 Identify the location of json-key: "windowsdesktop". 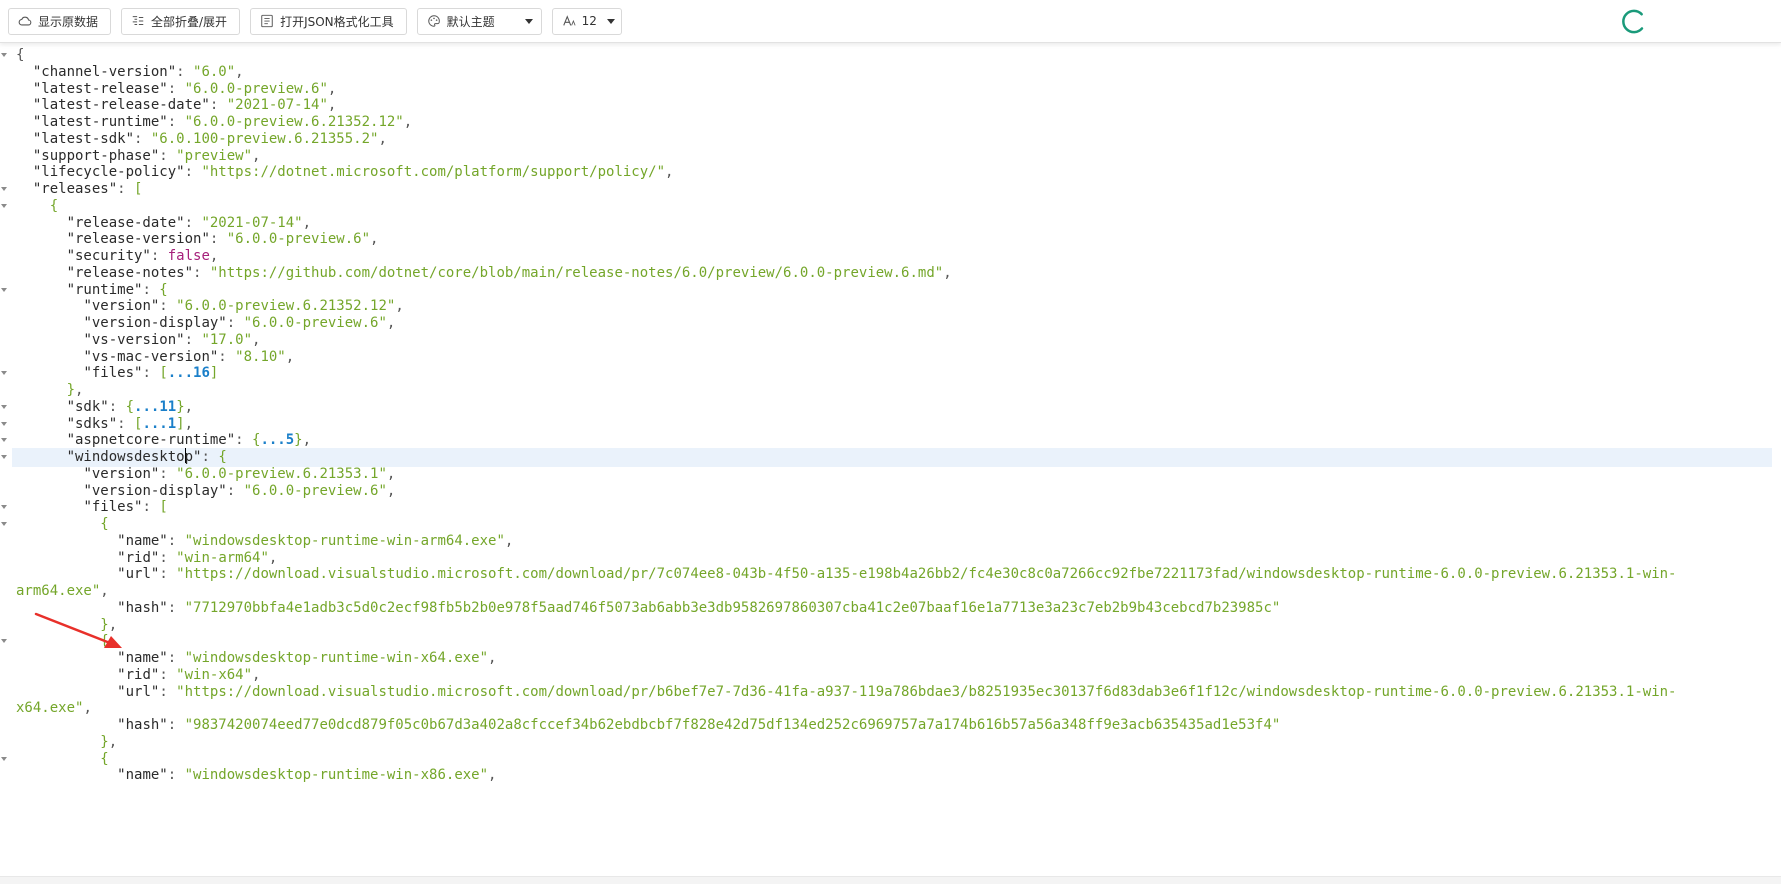
(134, 456).